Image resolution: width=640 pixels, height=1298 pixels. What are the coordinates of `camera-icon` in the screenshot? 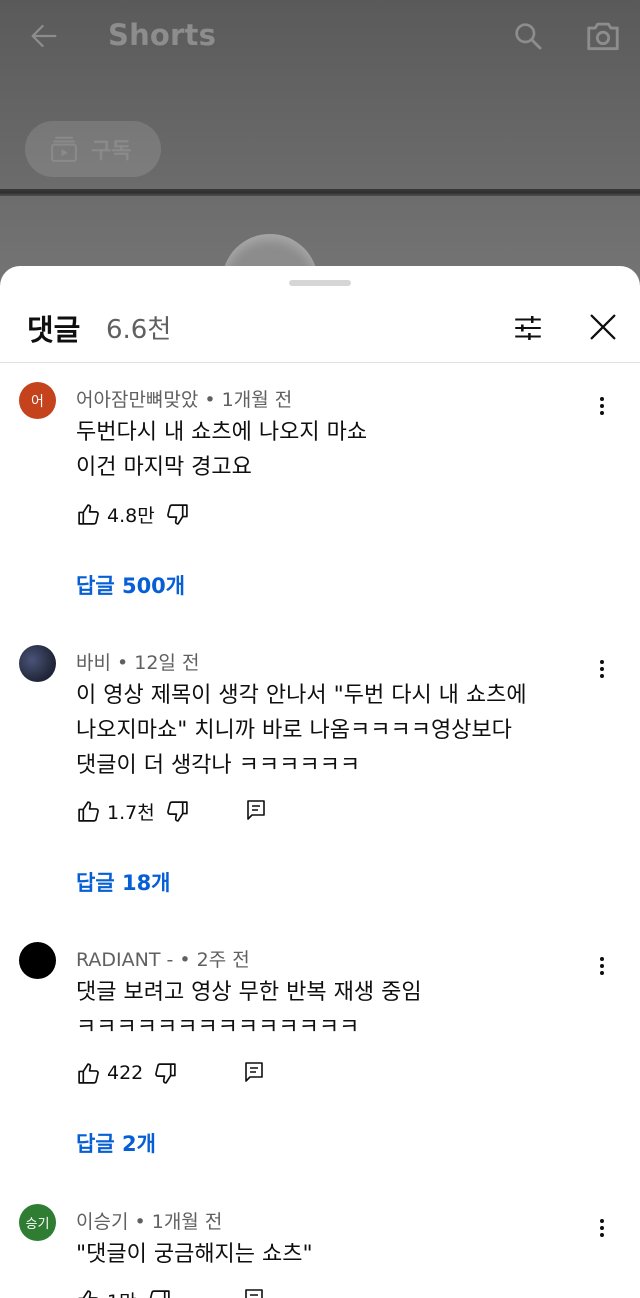 It's located at (603, 36).